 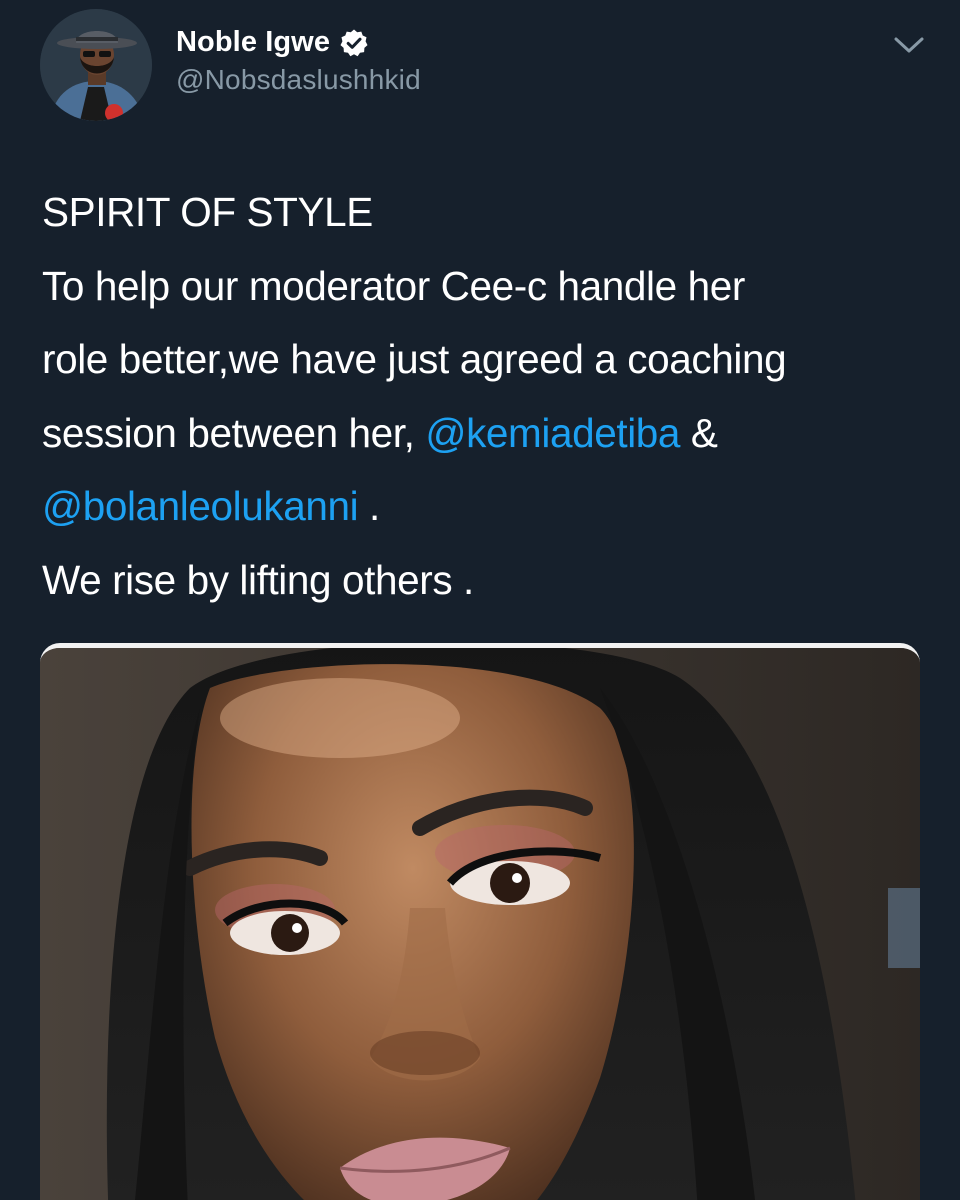 I want to click on author-name-row: Noble Igwe, so click(x=298, y=42).